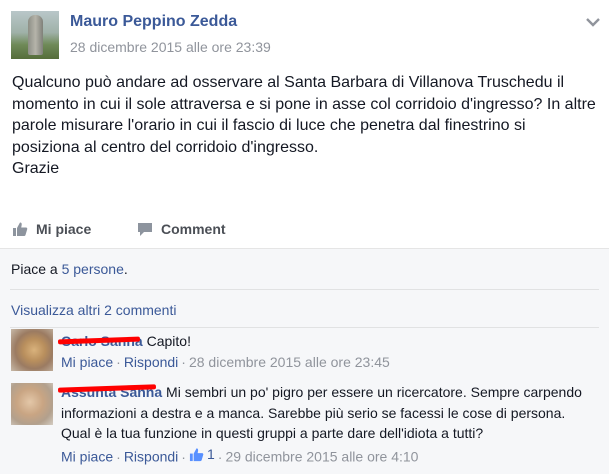 The image size is (609, 474). Describe the element at coordinates (36, 269) in the screenshot. I see `likes-prefix: Piace a` at that location.